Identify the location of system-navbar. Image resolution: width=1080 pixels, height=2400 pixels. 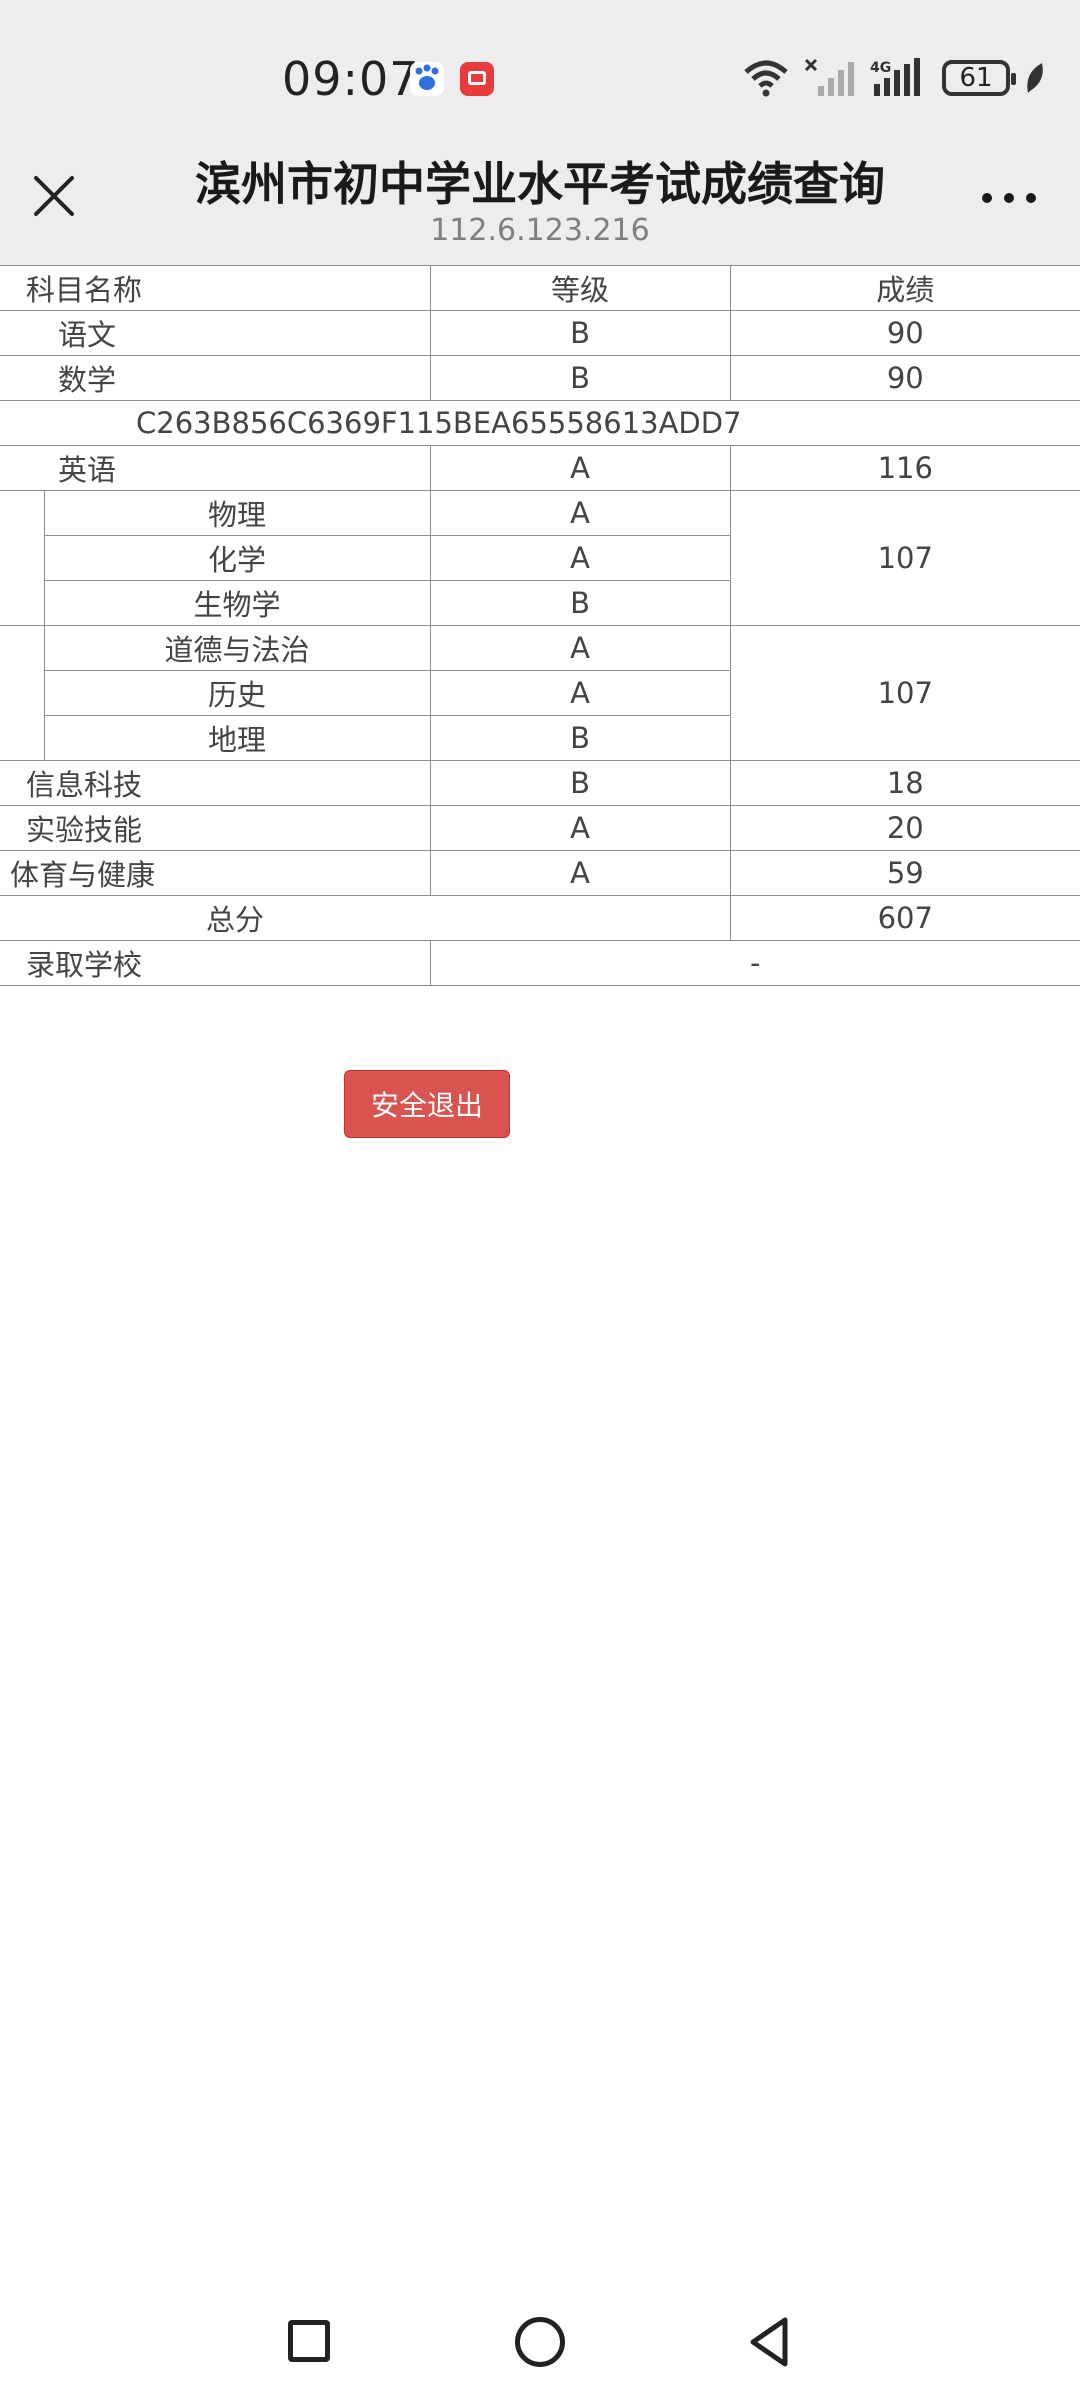
(540, 2345).